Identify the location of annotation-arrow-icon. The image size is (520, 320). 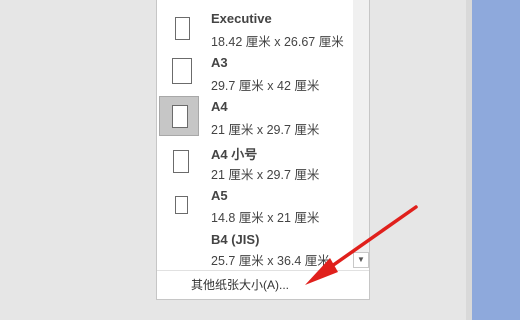
(361, 245).